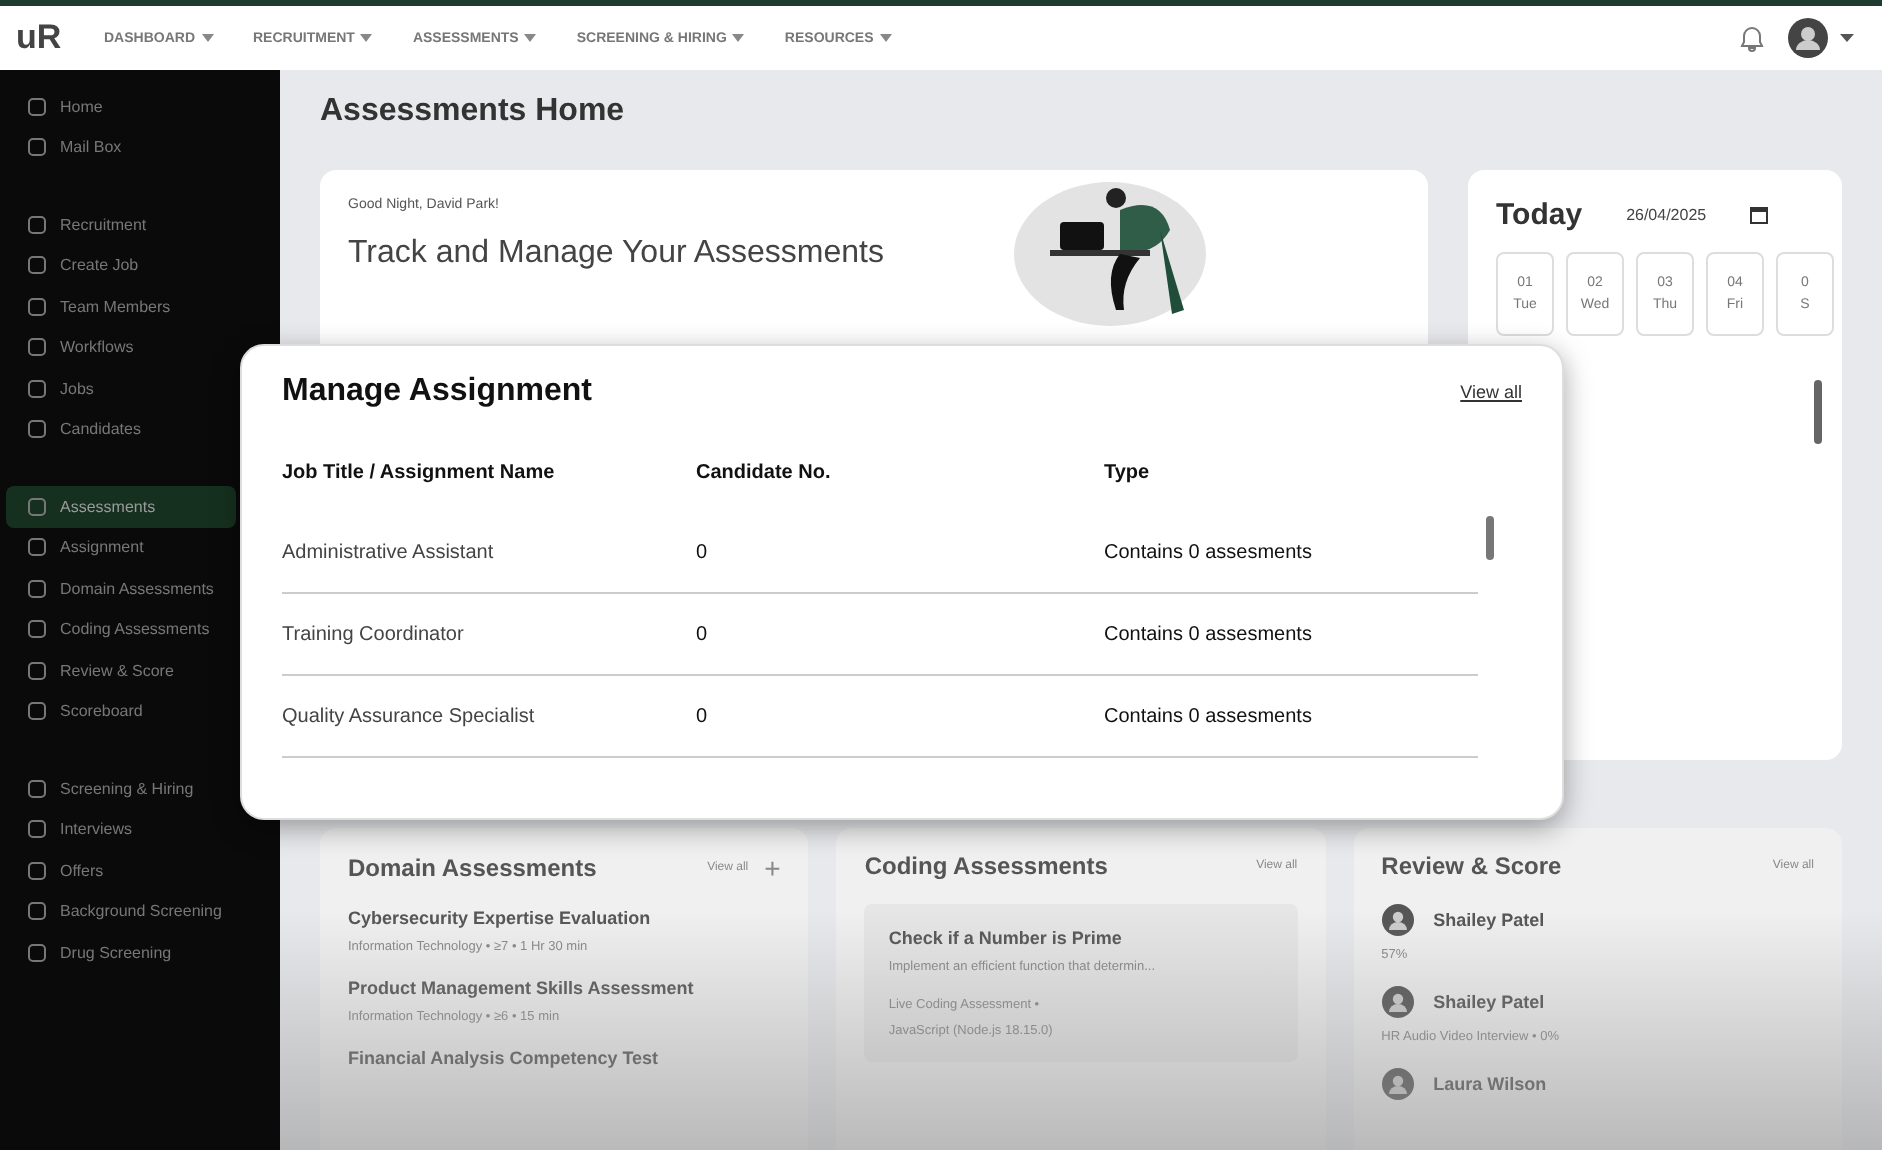 Image resolution: width=1882 pixels, height=1150 pixels. Describe the element at coordinates (473, 868) in the screenshot. I see `card-title: Domain Assessments` at that location.